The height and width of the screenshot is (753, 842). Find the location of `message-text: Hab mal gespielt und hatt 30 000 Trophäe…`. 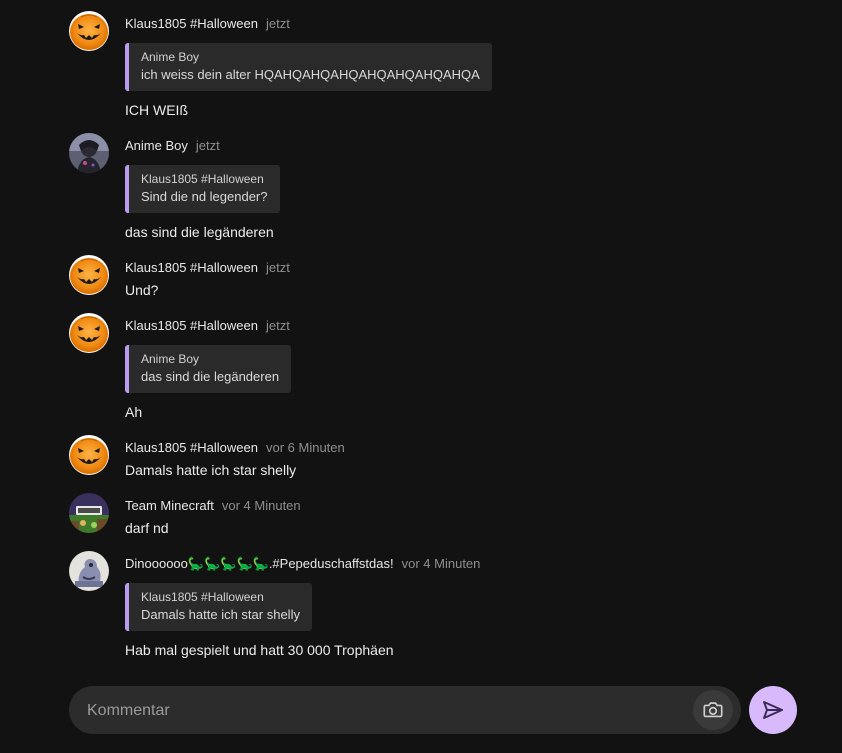

message-text: Hab mal gespielt und hatt 30 000 Trophäe… is located at coordinates (259, 650).